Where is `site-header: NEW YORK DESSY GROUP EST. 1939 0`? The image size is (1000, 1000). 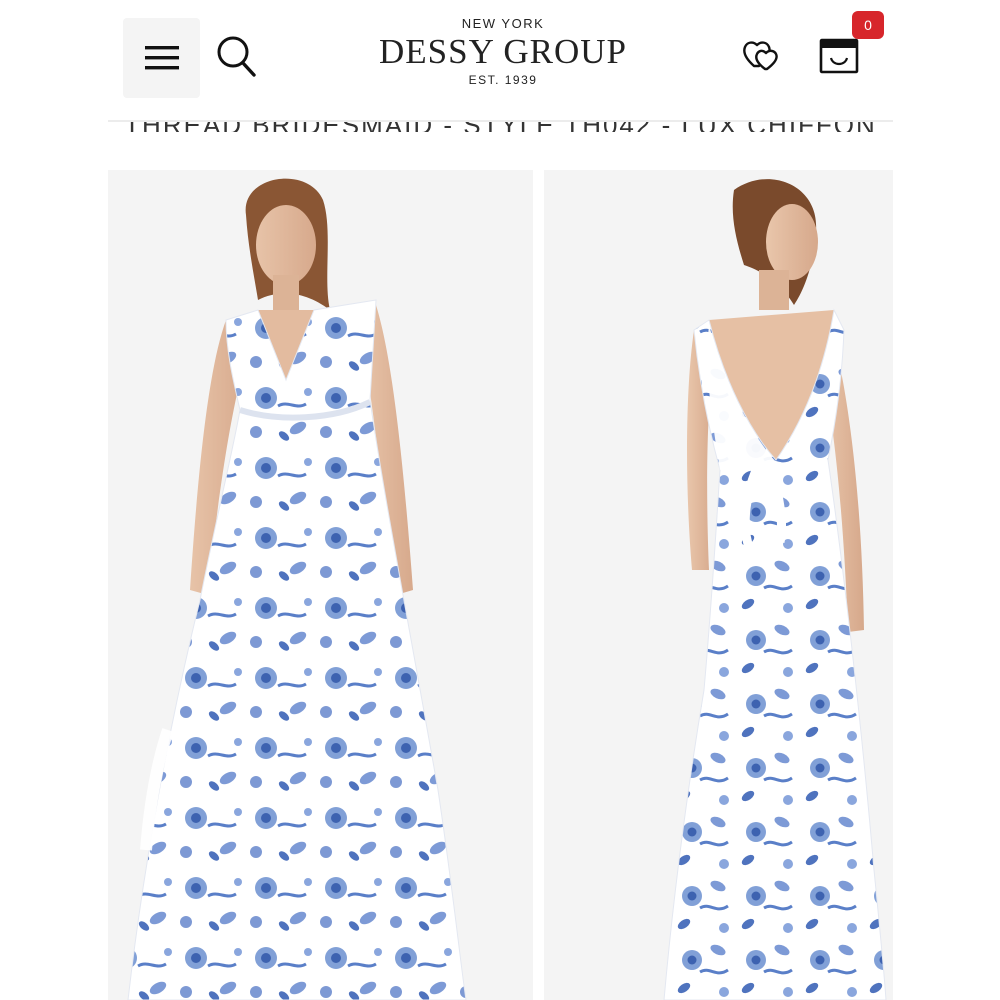
site-header: NEW YORK DESSY GROUP EST. 1939 0 is located at coordinates (500, 61).